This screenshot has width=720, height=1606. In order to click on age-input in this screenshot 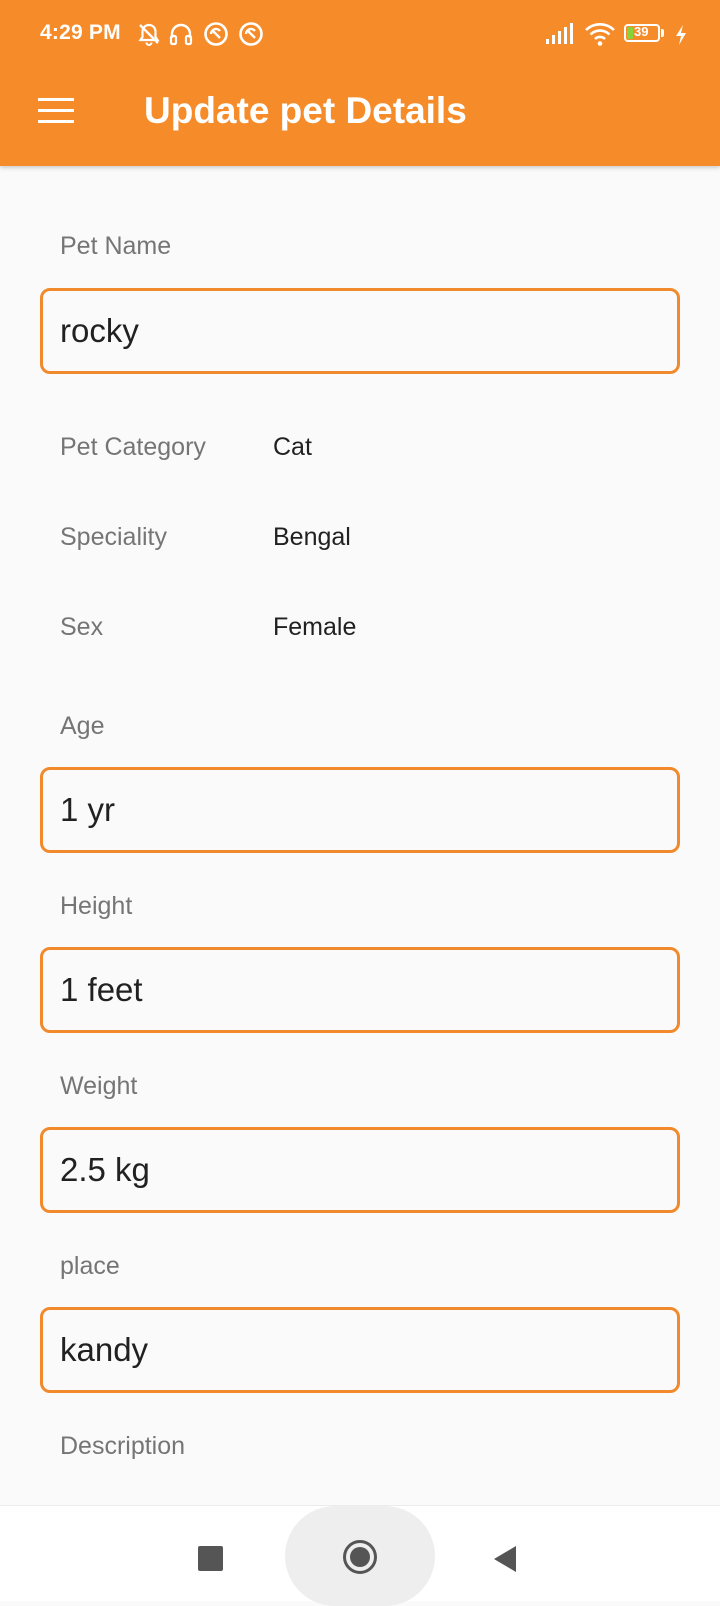, I will do `click(360, 810)`.